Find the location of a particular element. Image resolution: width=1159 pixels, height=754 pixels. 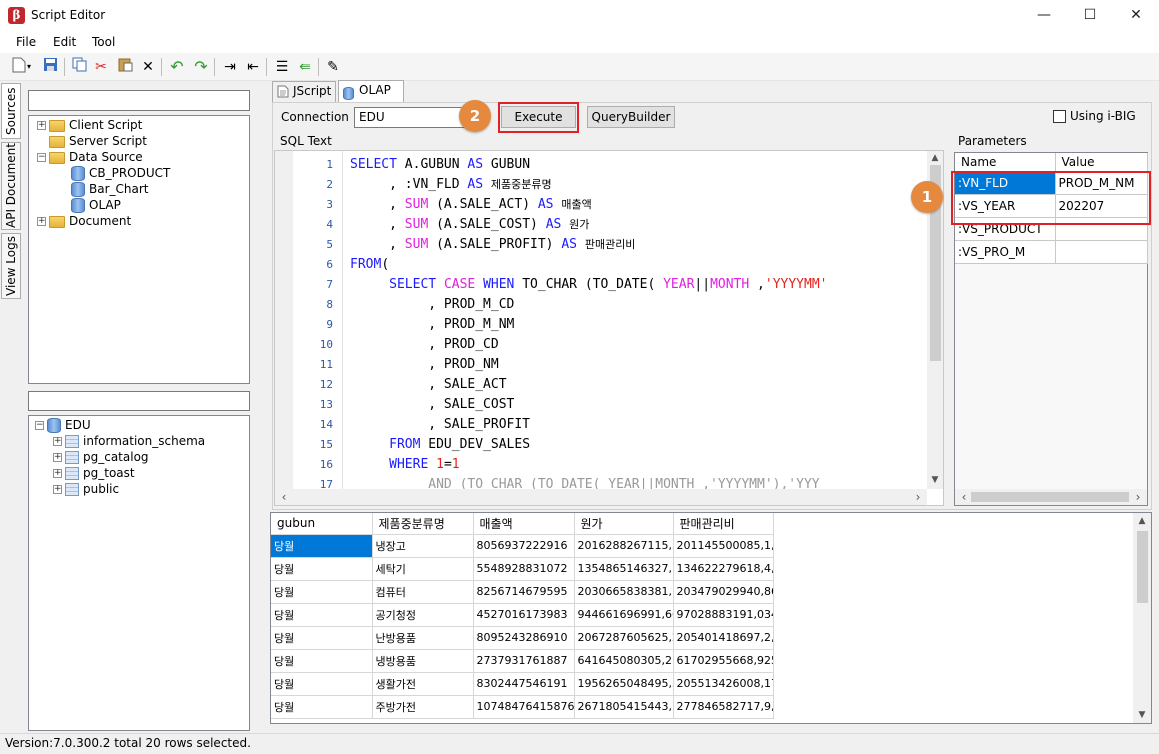

redo-icon: ↷ is located at coordinates (201, 67).